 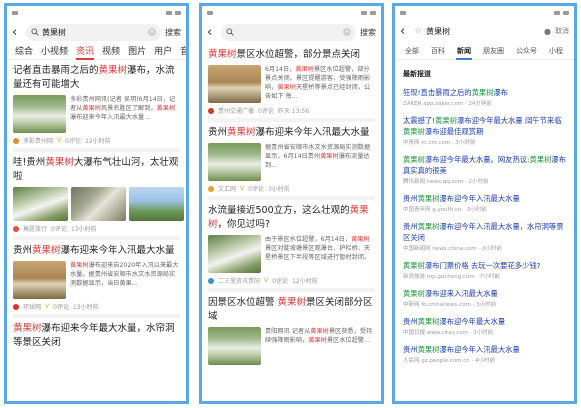 I want to click on tab-2: 新闻, so click(x=464, y=51).